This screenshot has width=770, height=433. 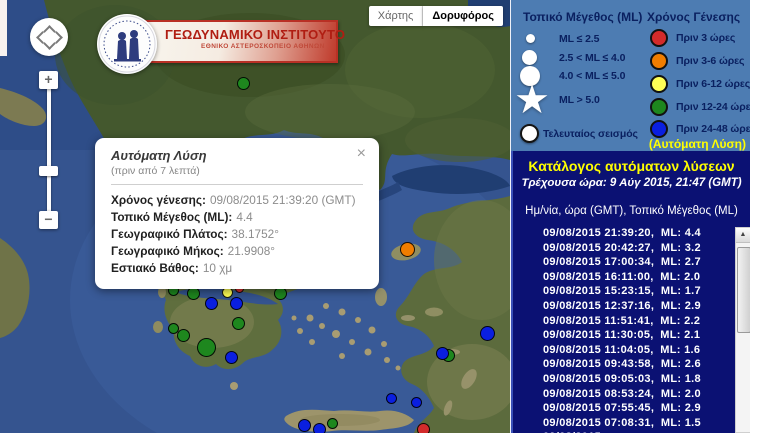 I want to click on popup-field-latitude: Γεωγραφικό Πλάτος: 38.1752°, so click(x=195, y=234).